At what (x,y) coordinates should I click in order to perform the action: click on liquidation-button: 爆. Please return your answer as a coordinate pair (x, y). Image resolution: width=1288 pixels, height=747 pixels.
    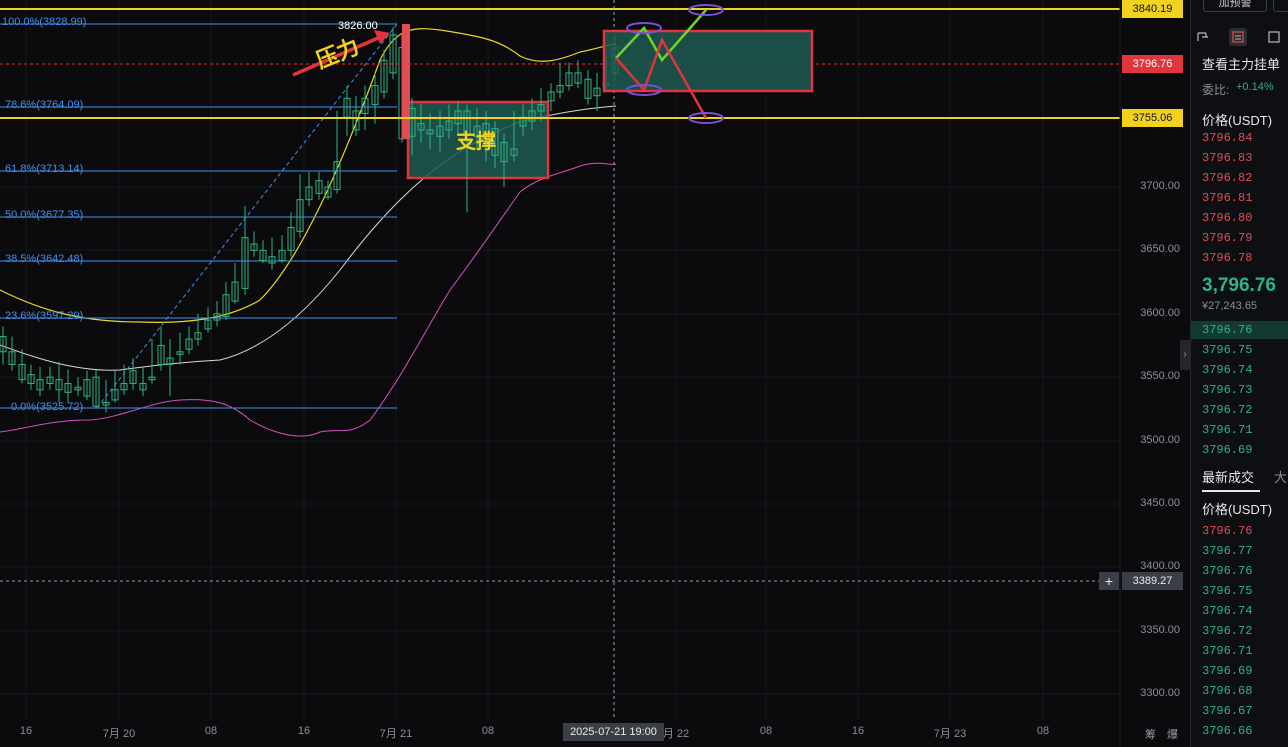
    Looking at the image, I should click on (1172, 734).